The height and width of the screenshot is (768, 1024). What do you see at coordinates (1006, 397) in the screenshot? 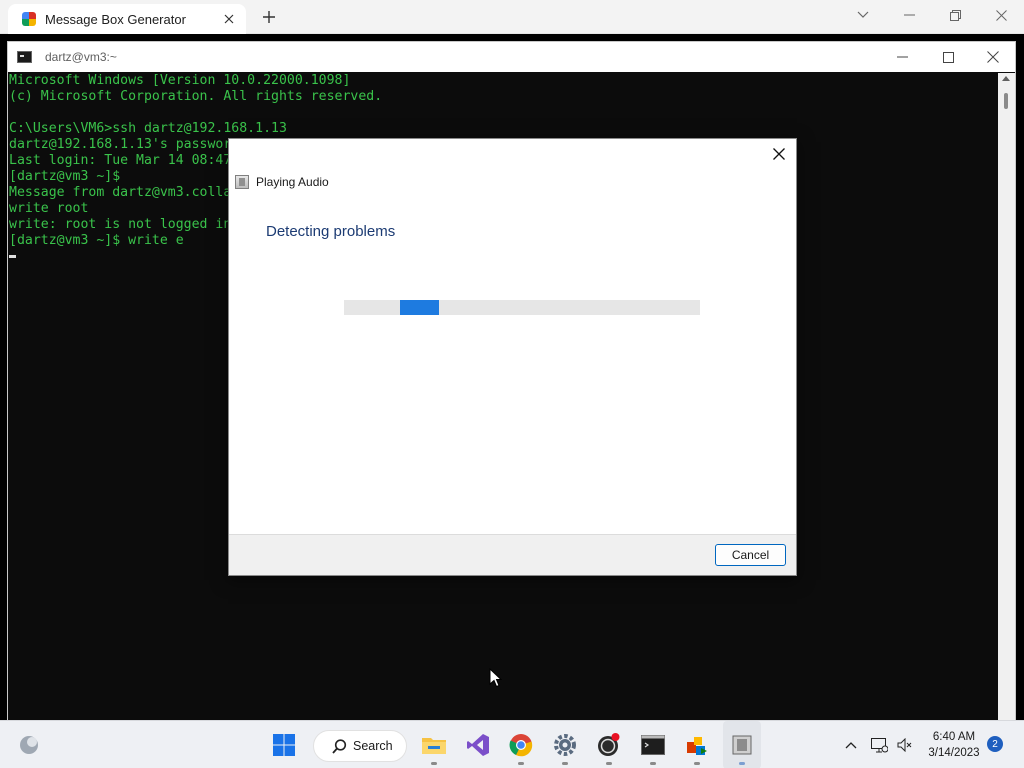
I see `console-scrollbar` at bounding box center [1006, 397].